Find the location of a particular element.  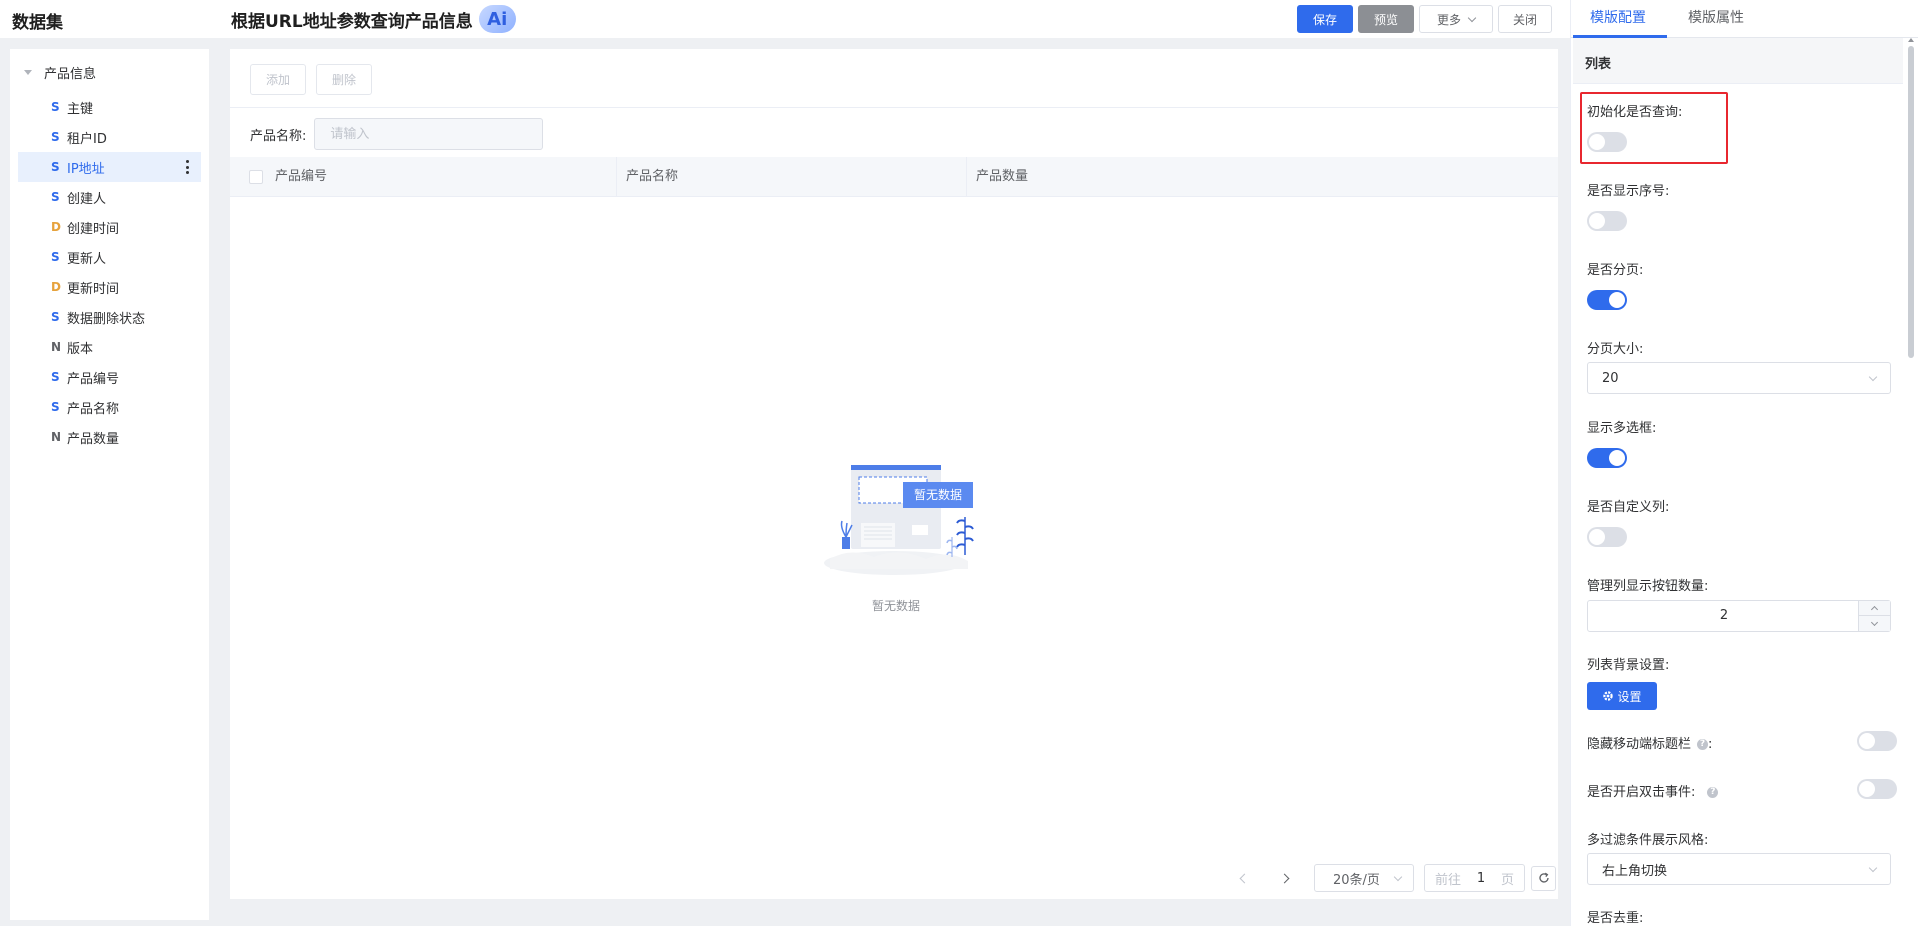

next-page-button is located at coordinates (1284, 878).